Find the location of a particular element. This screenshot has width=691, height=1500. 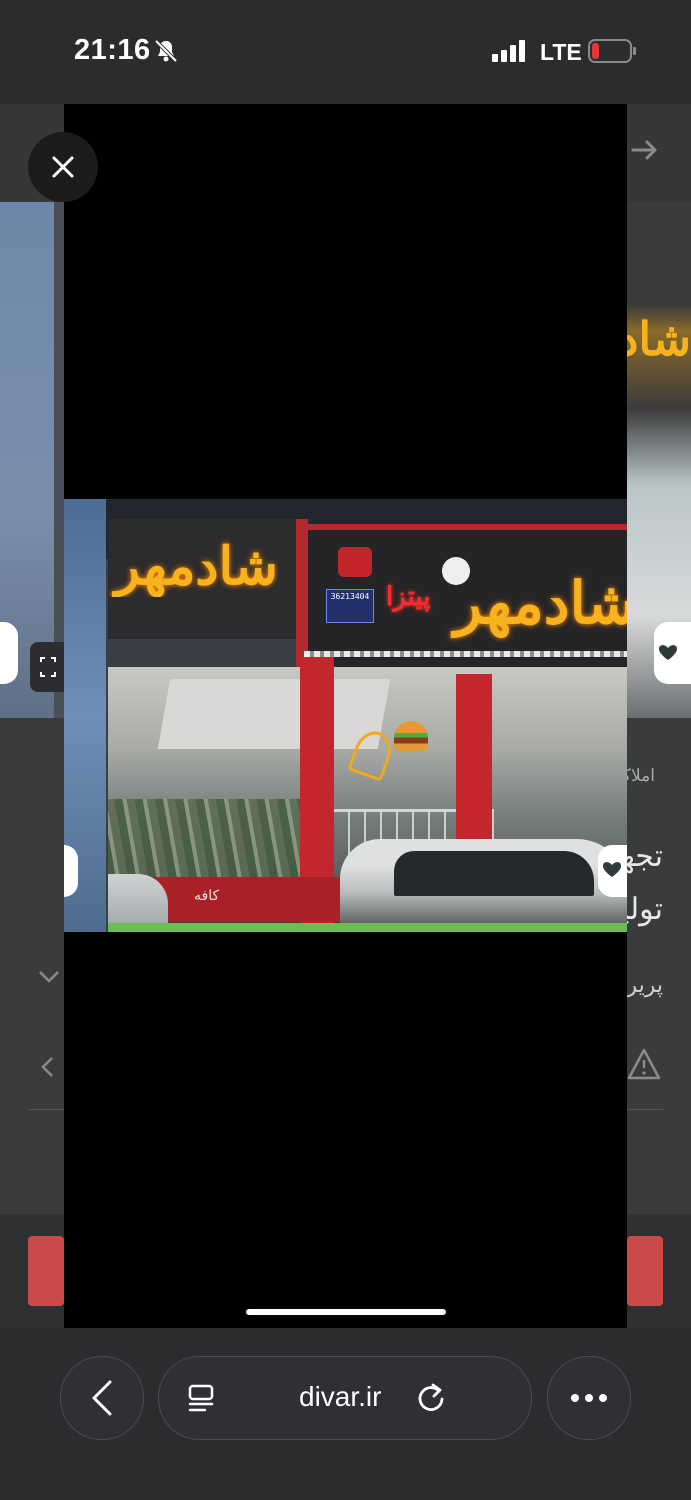

neon-burger-sign is located at coordinates (411, 736).